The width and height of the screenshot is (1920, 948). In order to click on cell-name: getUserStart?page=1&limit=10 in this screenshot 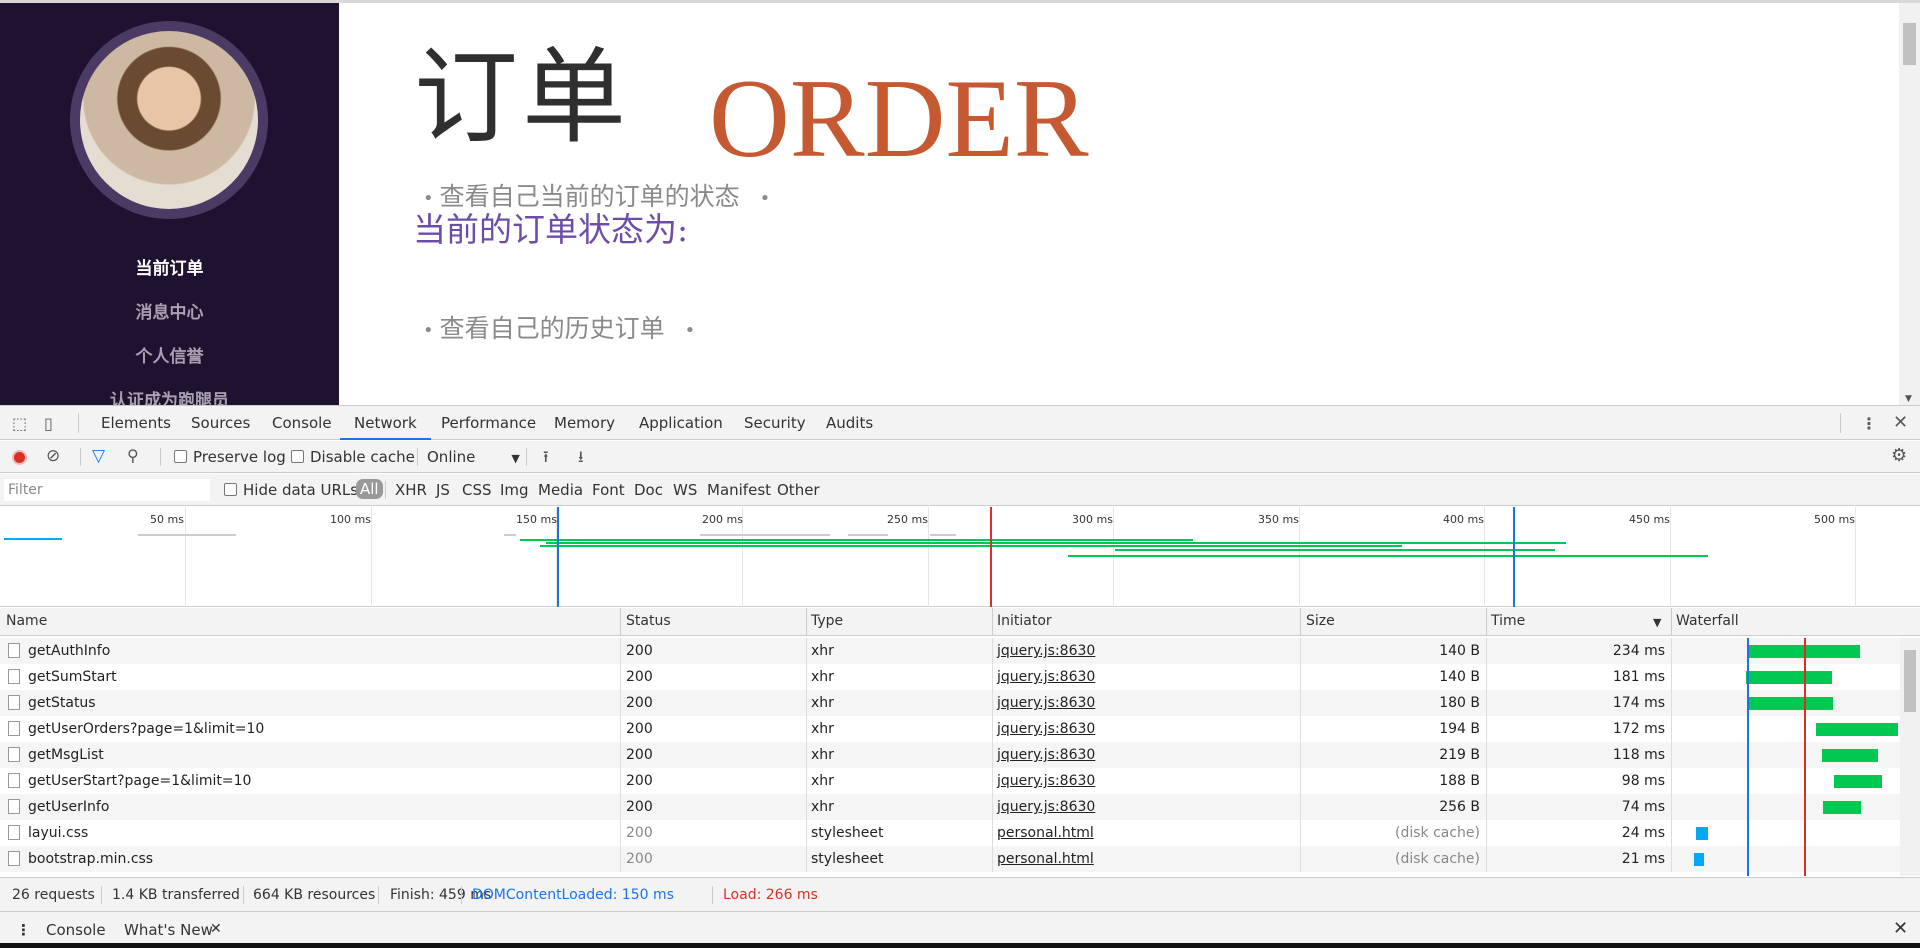, I will do `click(139, 781)`.